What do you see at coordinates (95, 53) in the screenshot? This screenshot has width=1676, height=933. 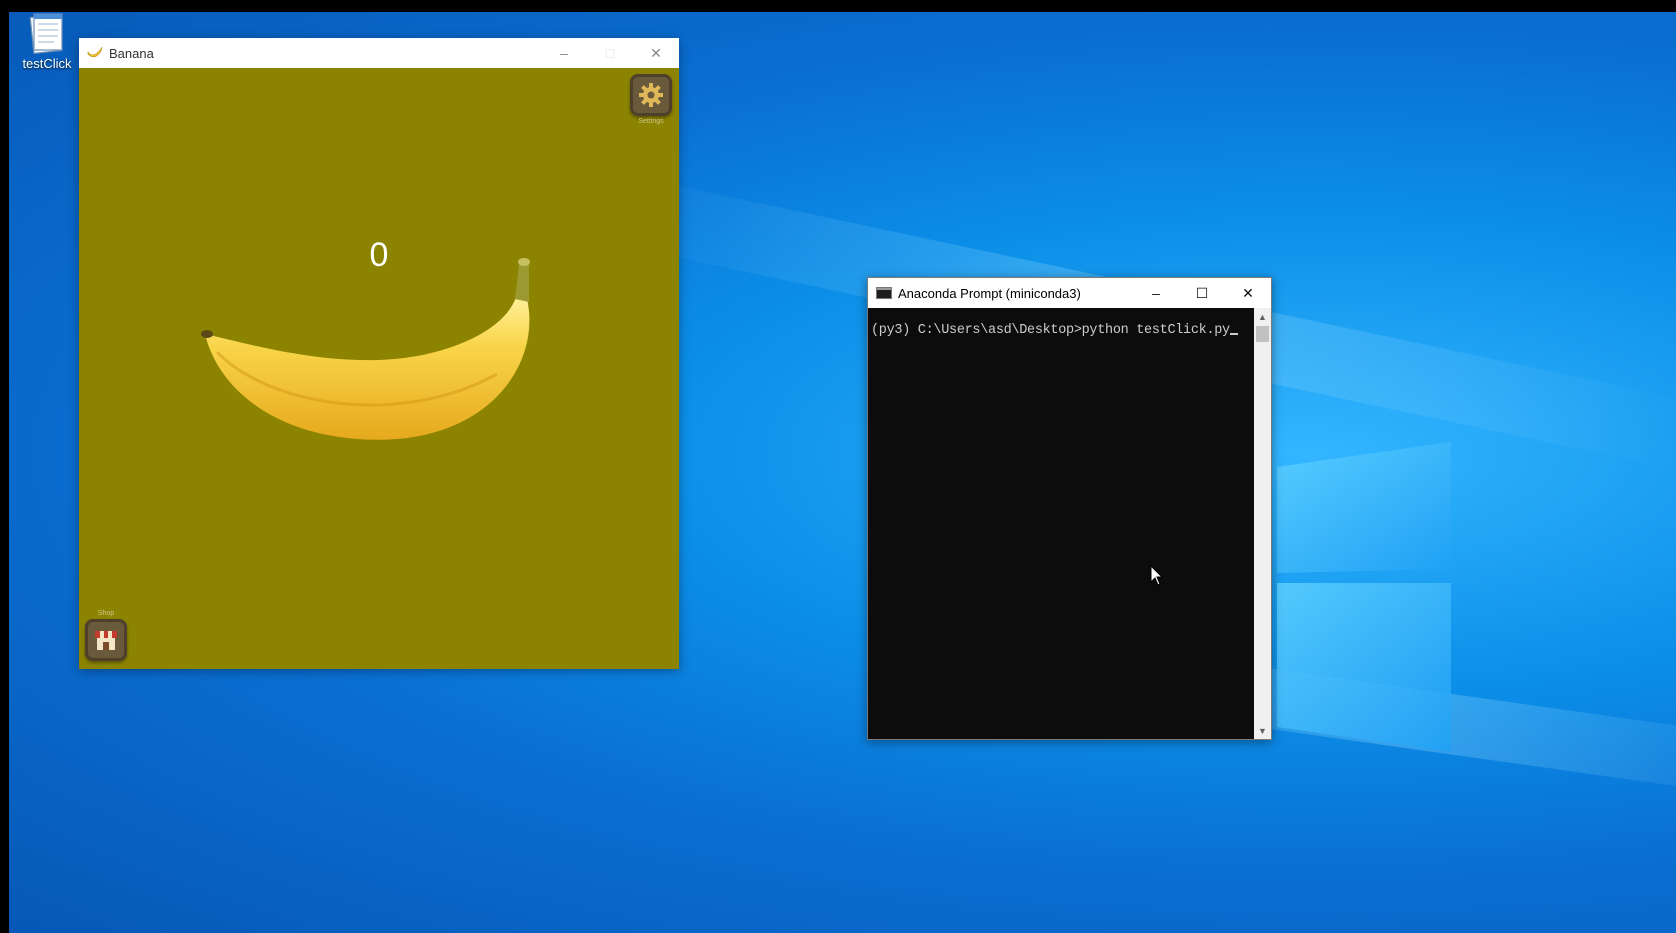 I see `banana-icon` at bounding box center [95, 53].